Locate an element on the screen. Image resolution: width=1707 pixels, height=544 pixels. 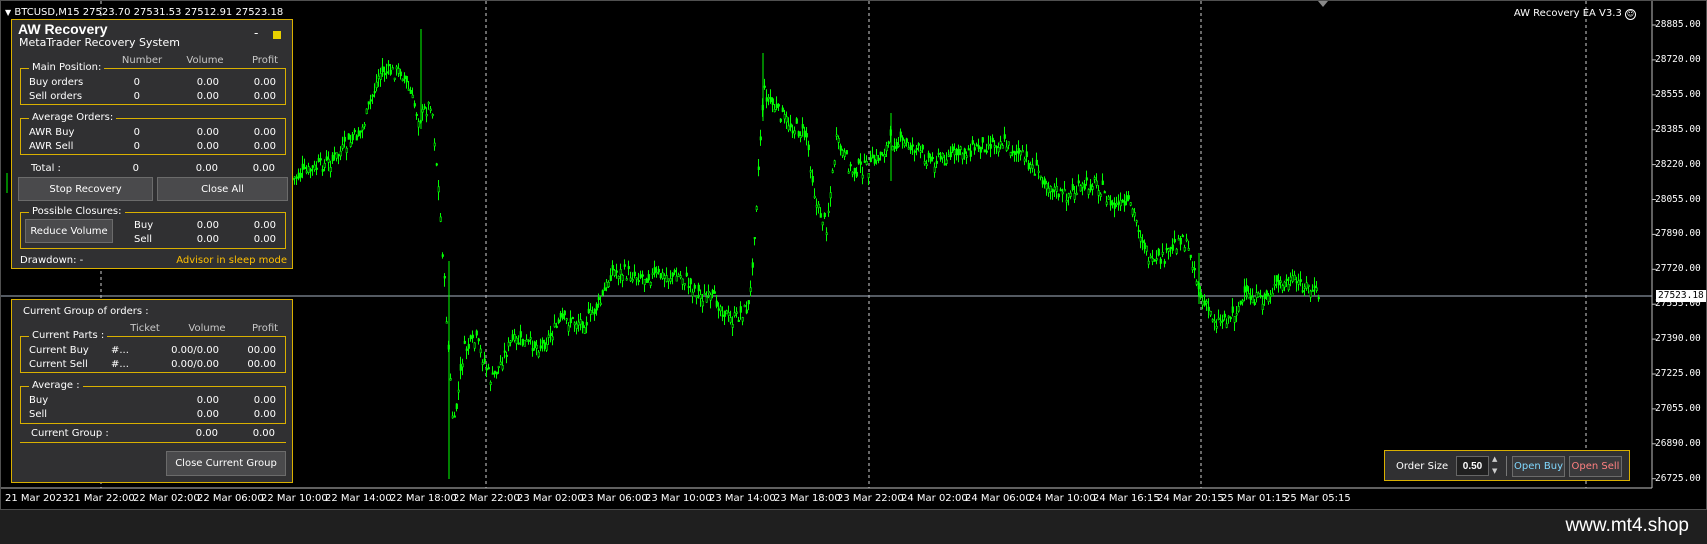
current-group-volume: 0.00 is located at coordinates (206, 433).